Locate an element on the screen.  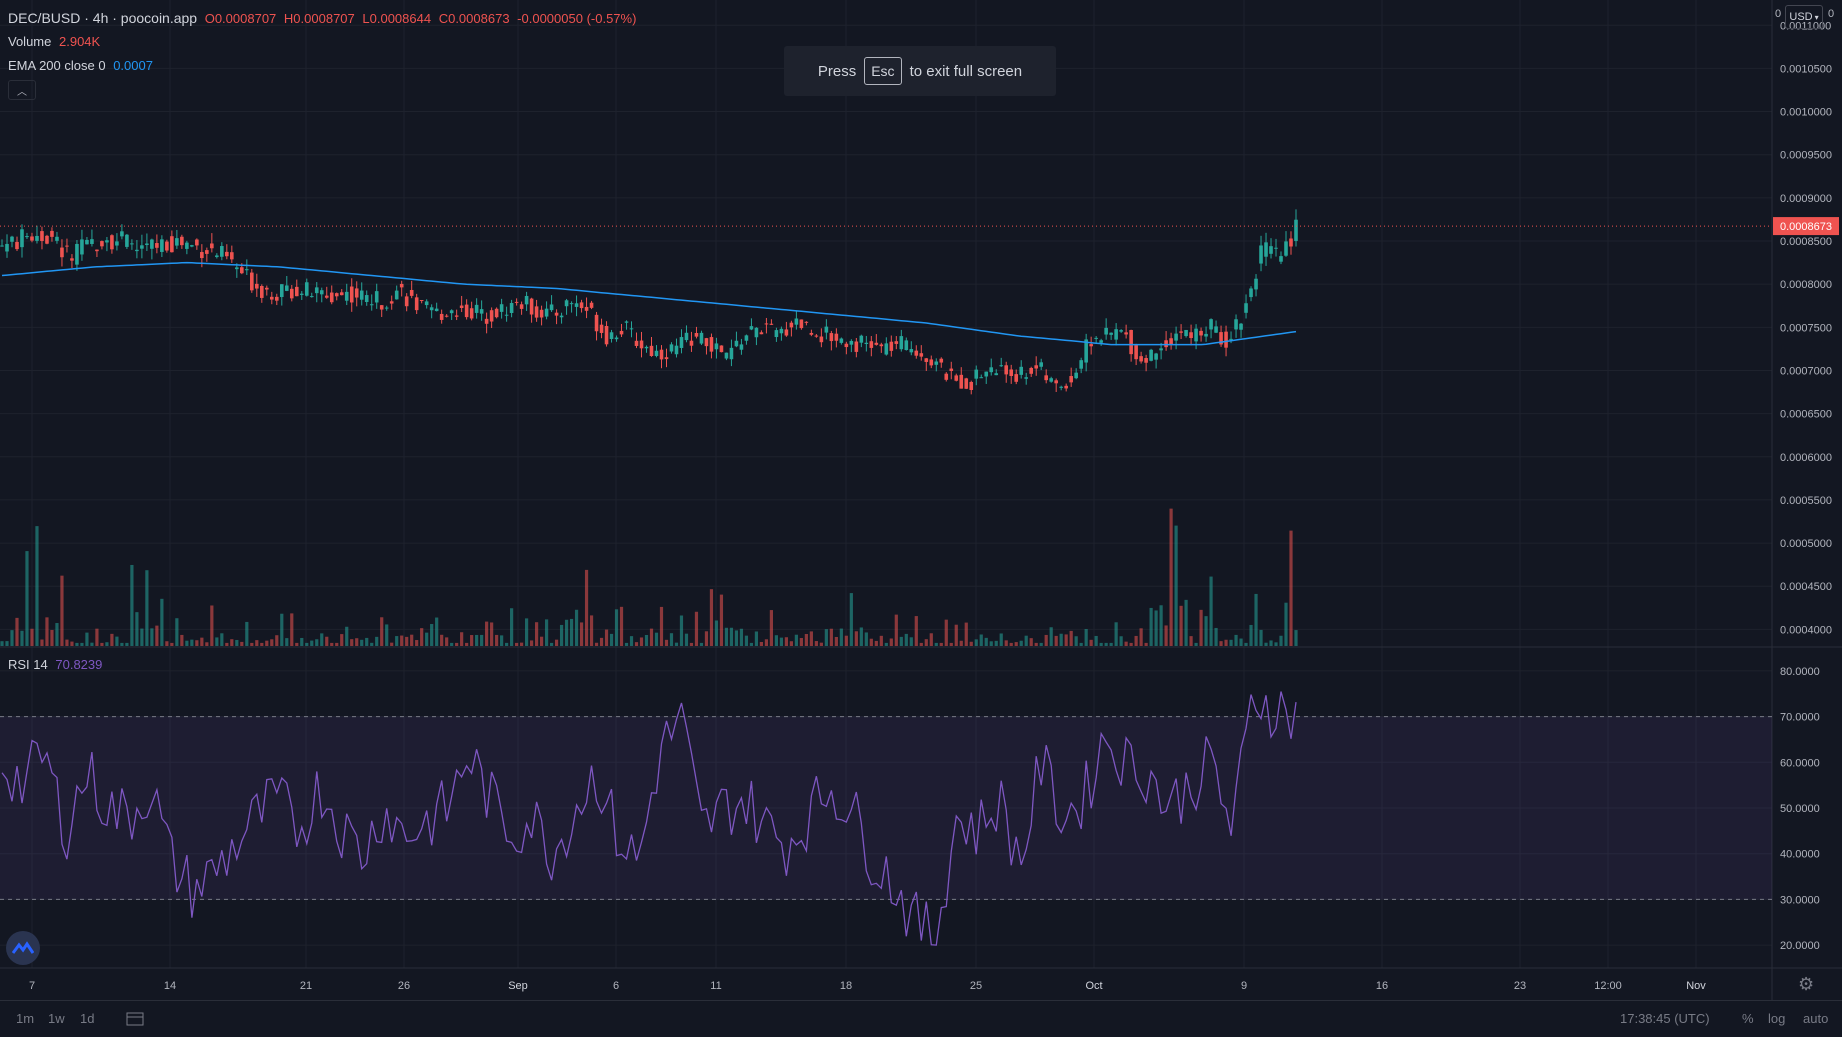
change-value: -0.0000050 (-0.57%) is located at coordinates (577, 18).